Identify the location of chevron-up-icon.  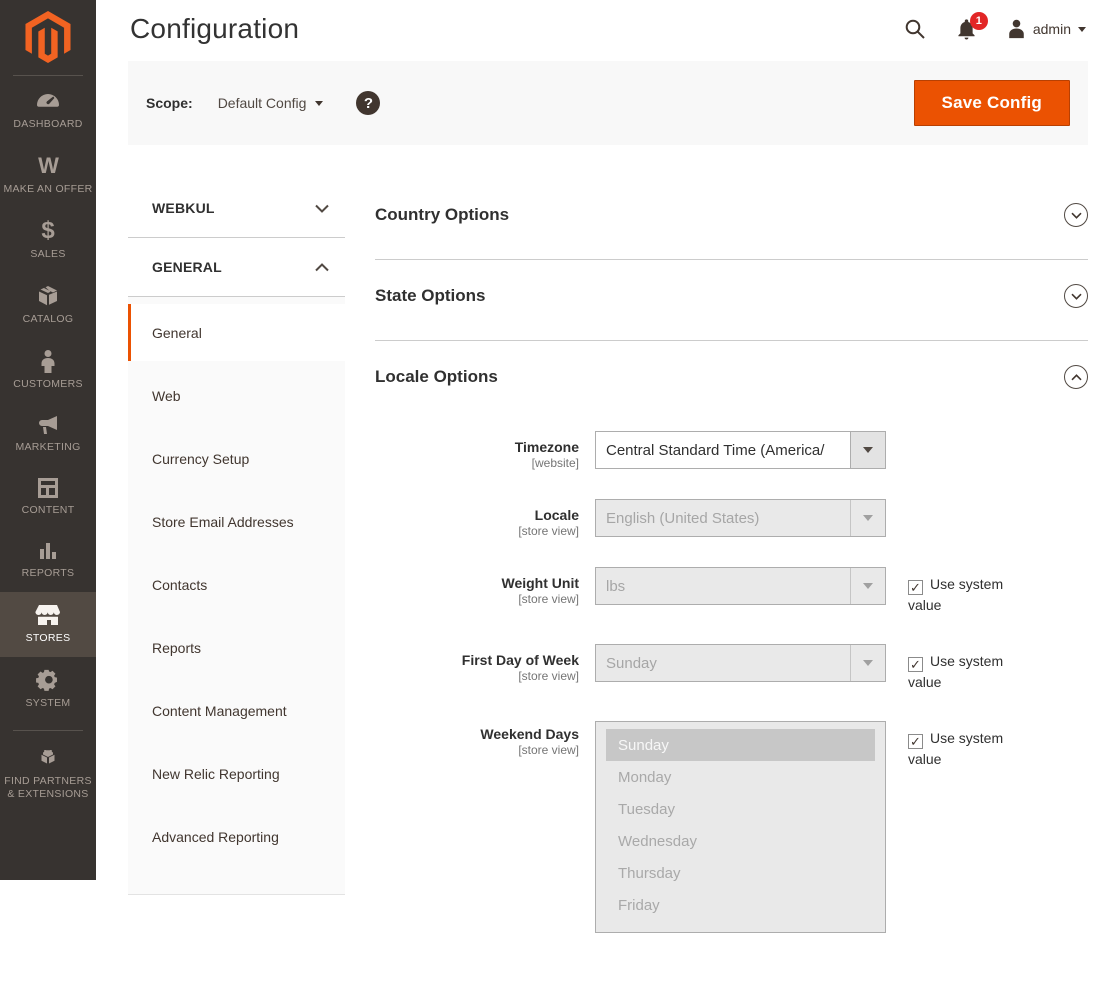
(1076, 376).